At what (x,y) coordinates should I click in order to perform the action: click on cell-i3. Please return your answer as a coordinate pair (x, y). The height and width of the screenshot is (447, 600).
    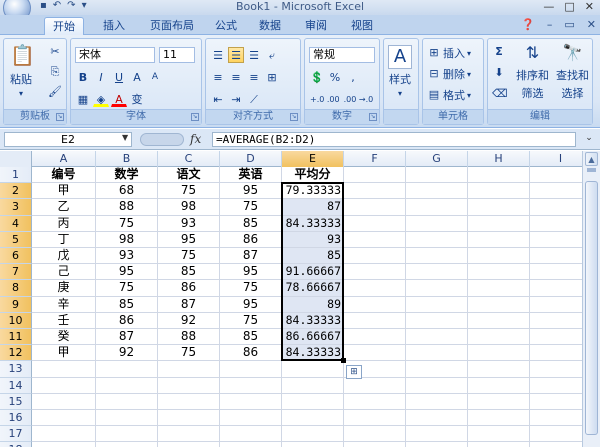
    Looking at the image, I should click on (556, 207).